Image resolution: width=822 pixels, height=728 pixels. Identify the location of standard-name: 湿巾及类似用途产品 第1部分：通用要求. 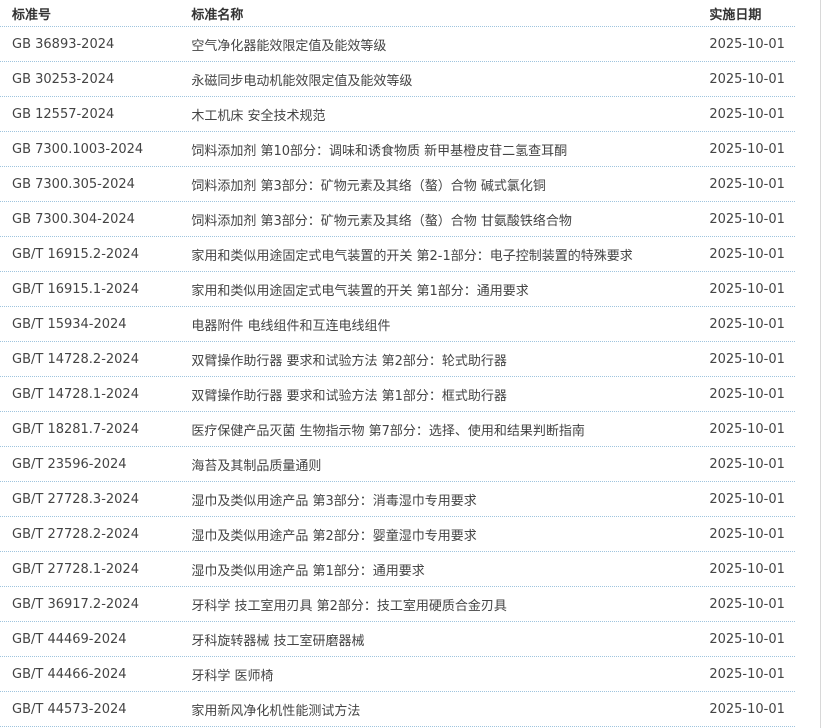
(437, 569).